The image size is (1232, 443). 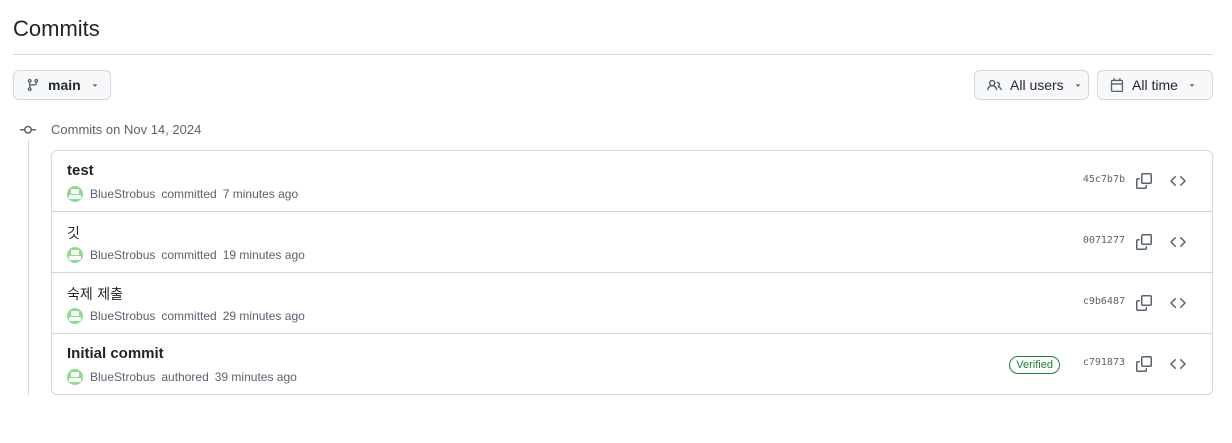 I want to click on commit-title-link: 숙제 제출, so click(x=95, y=294).